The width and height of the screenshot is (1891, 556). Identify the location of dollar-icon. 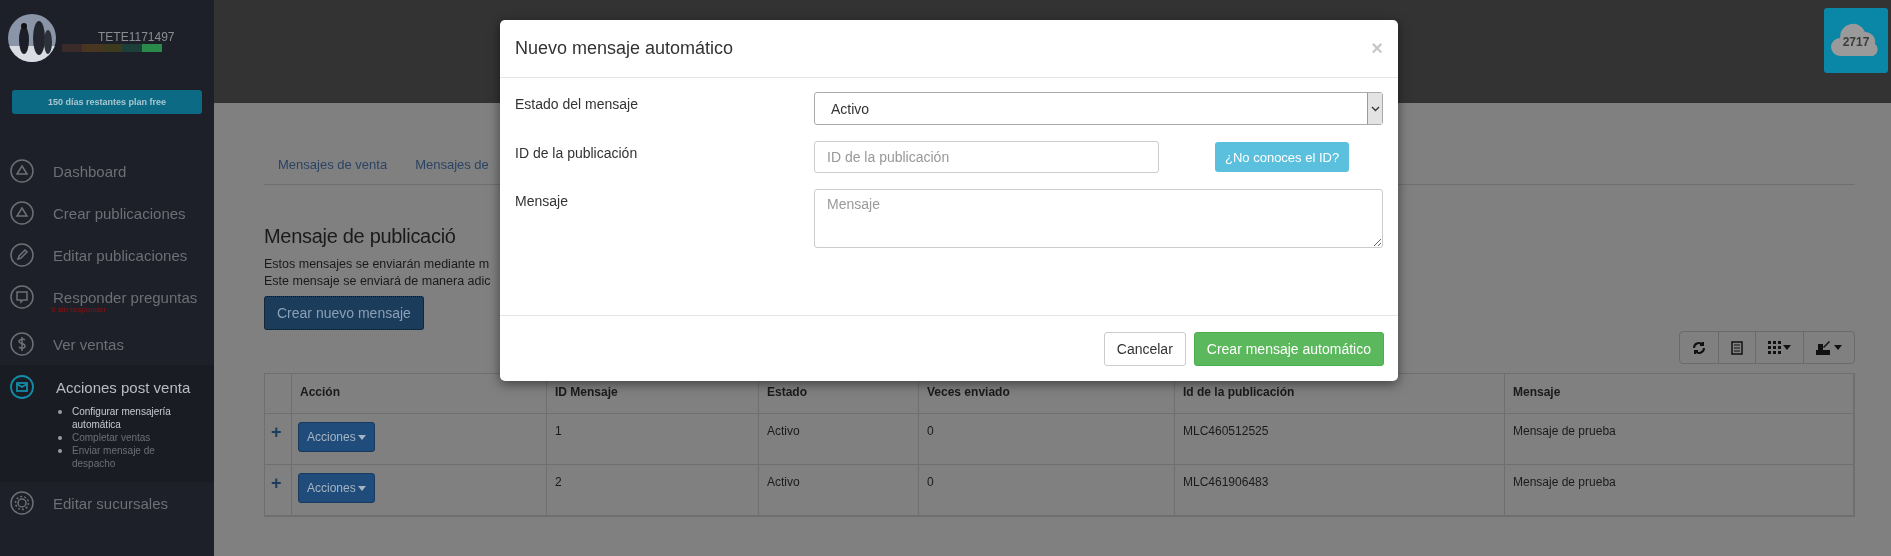
(22, 344).